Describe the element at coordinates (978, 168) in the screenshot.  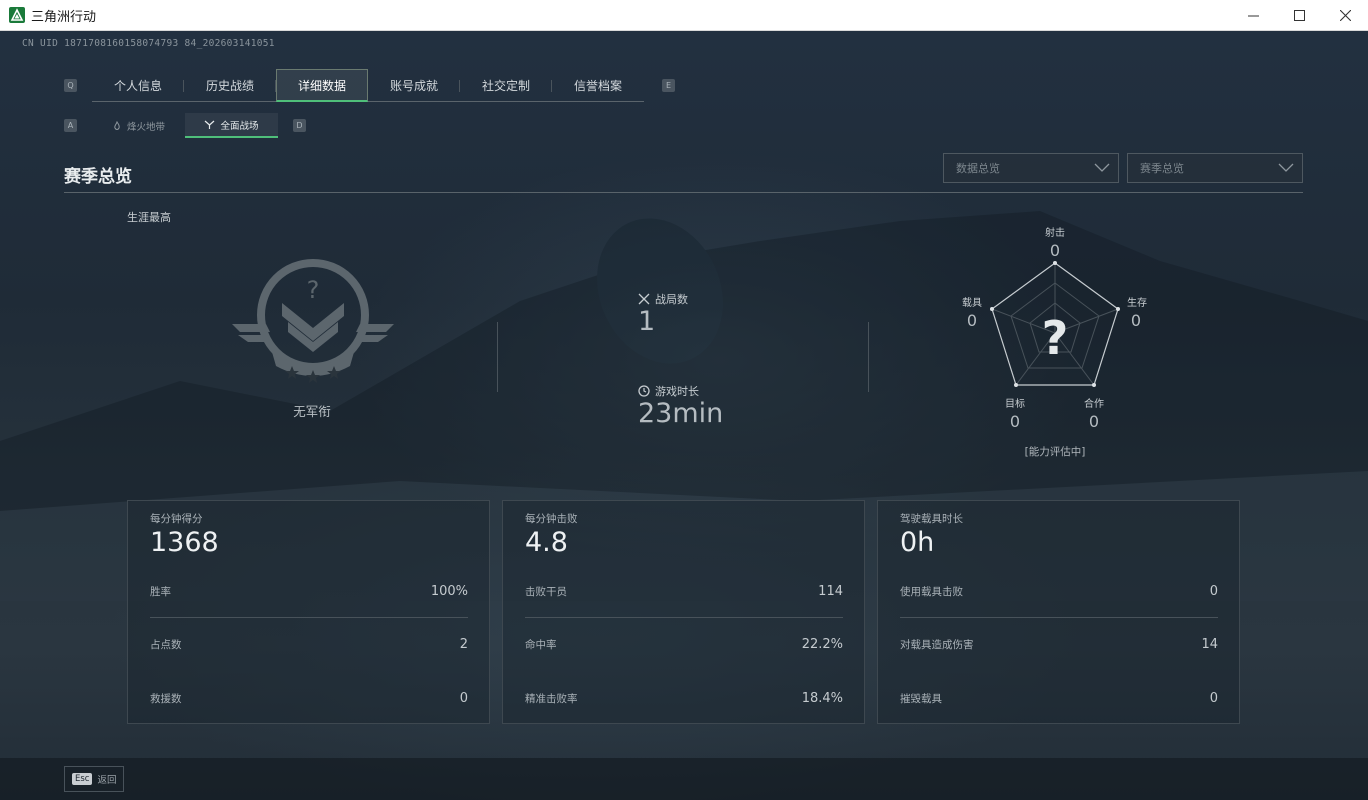
I see `dropdown-value: 数据总览` at that location.